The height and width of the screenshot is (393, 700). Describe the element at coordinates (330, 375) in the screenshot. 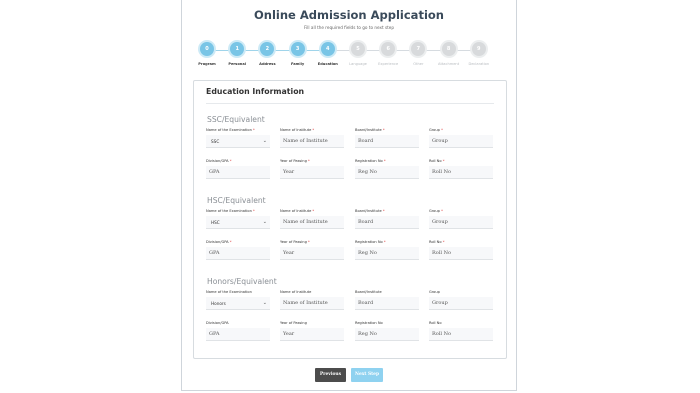

I see `previous-button: Previous` at that location.